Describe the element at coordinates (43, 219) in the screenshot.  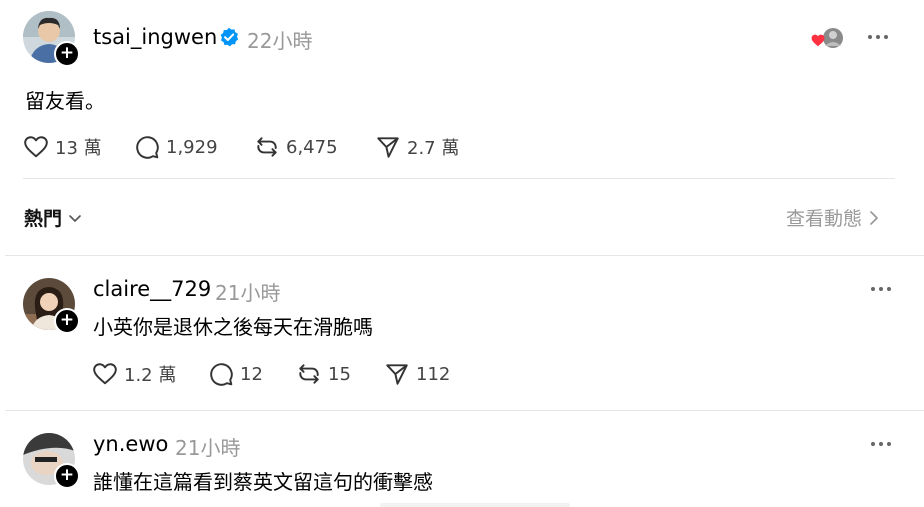
I see `sort-label: 熱門` at that location.